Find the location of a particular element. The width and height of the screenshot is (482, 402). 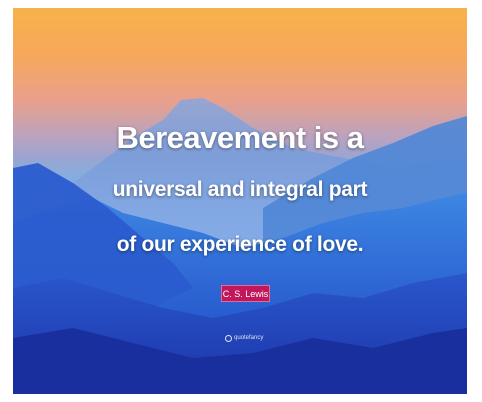

author-badge: C. S. Lewis is located at coordinates (245, 293).